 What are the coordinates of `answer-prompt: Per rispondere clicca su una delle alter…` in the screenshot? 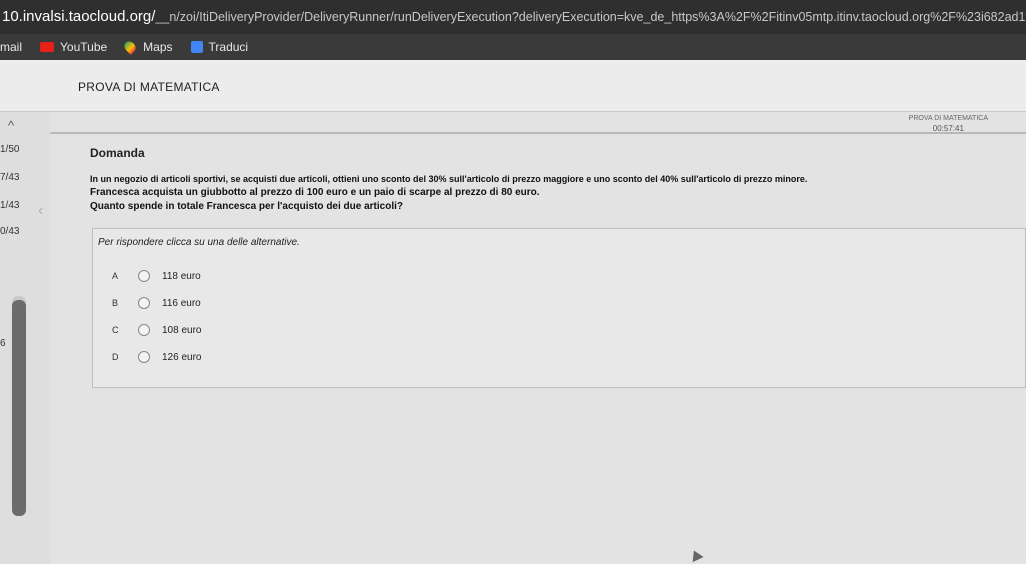 It's located at (199, 242).